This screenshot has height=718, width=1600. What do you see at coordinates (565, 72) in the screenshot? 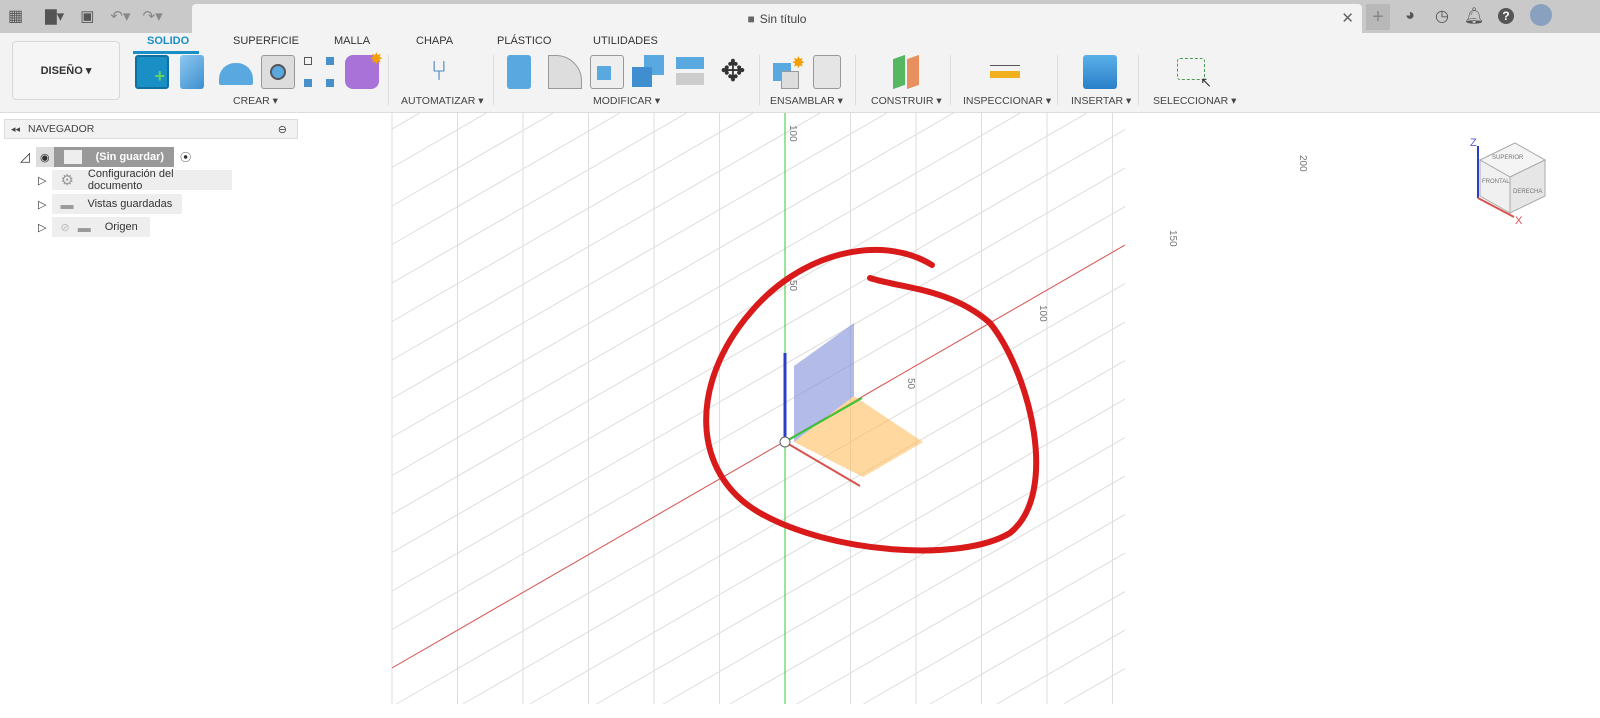
I see `fillet-icon` at bounding box center [565, 72].